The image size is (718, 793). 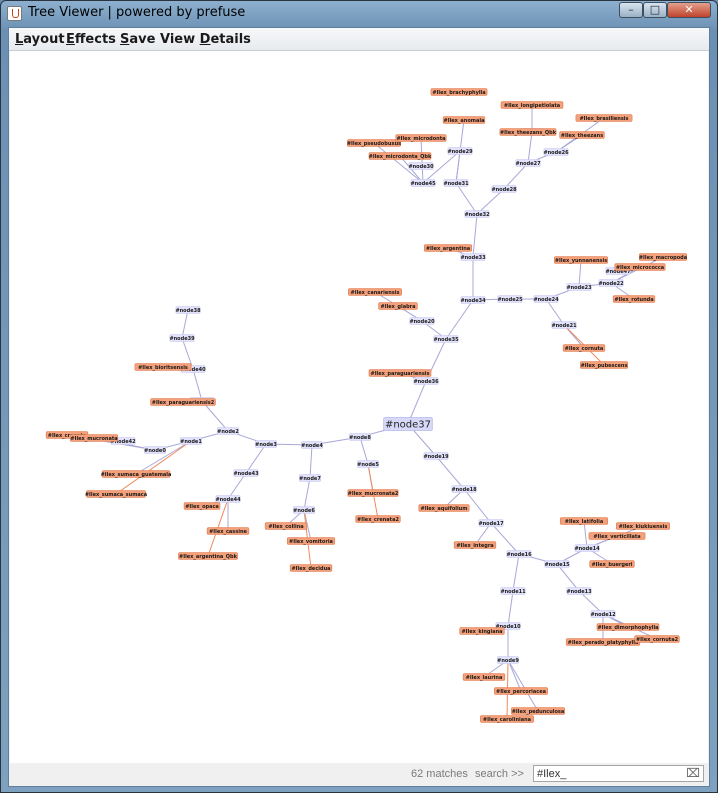 What do you see at coordinates (116, 494) in the screenshot?
I see `leaf-node: #Ilex_sumaca_sumaca` at bounding box center [116, 494].